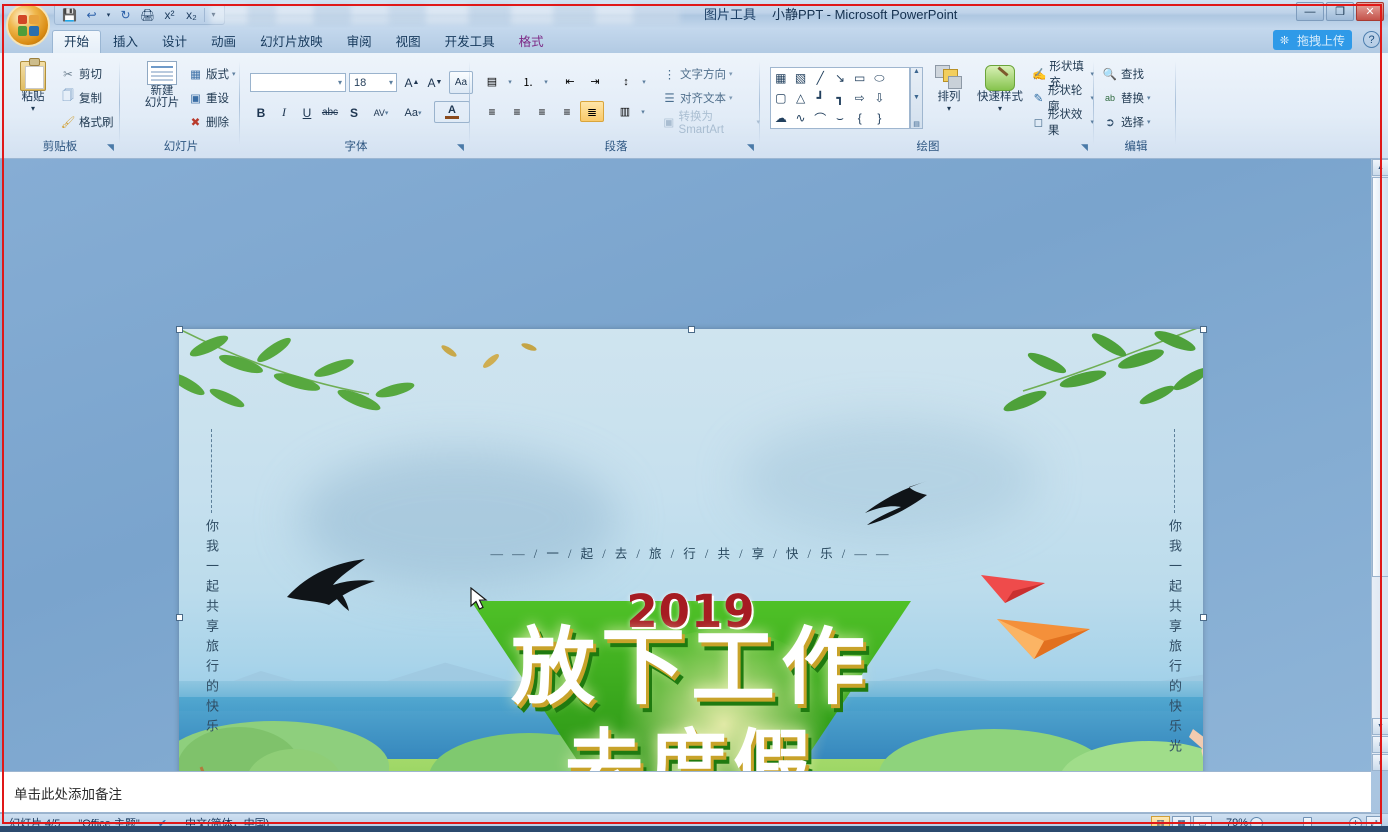 The image size is (1388, 832). Describe the element at coordinates (169, 15) in the screenshot. I see `superscript-icon: x²` at that location.